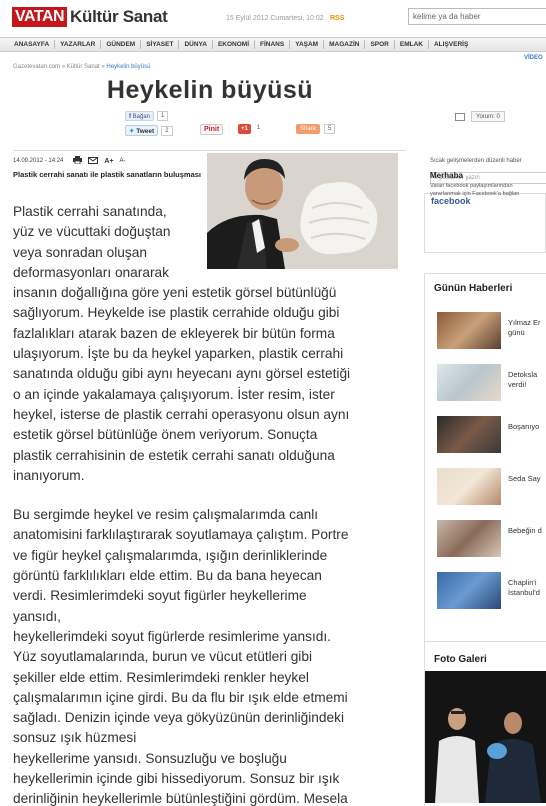 Image resolution: width=546 pixels, height=806 pixels. I want to click on tweet: ✦ Tweet 2, so click(149, 130).